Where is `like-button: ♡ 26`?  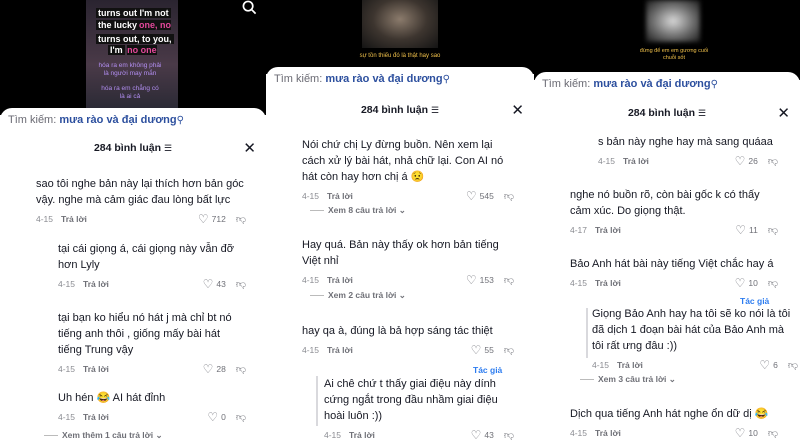 like-button: ♡ 26 is located at coordinates (746, 161).